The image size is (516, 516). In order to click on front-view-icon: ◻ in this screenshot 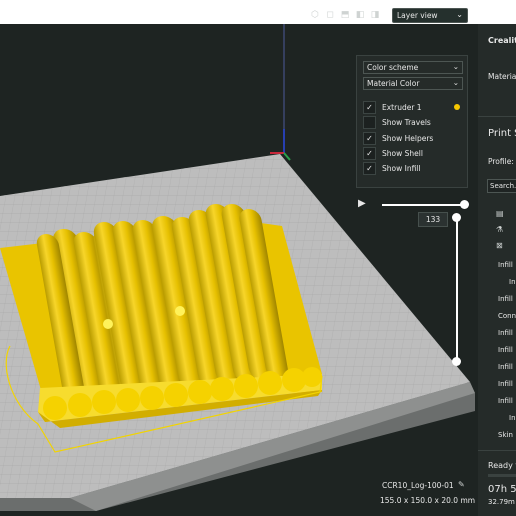, I will do `click(330, 15)`.